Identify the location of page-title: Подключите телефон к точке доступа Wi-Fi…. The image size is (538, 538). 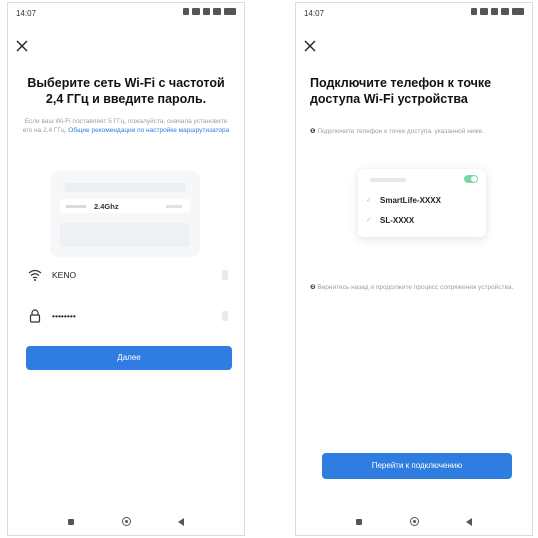
(401, 91).